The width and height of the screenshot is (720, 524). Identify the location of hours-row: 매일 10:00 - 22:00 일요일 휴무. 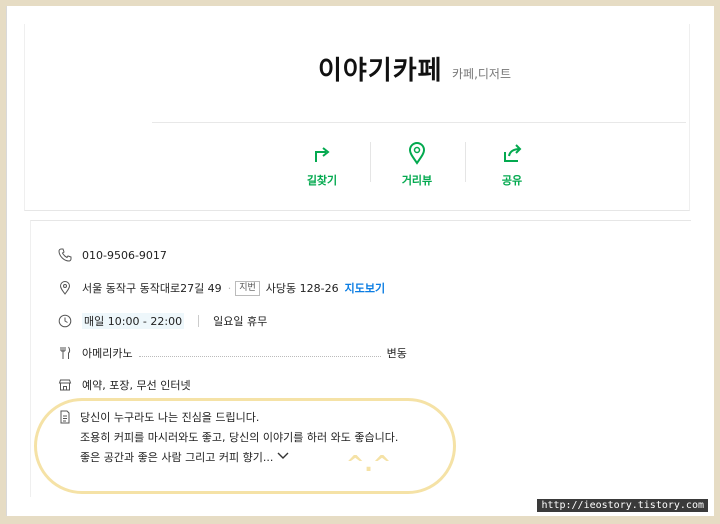
(162, 321).